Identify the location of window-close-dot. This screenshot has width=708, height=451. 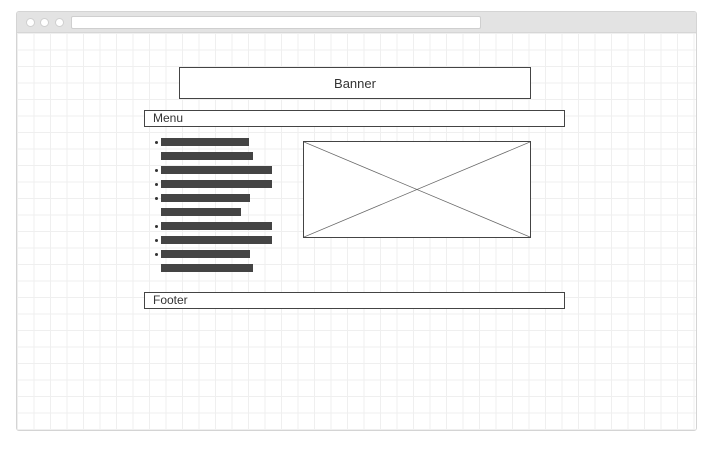
(30, 22).